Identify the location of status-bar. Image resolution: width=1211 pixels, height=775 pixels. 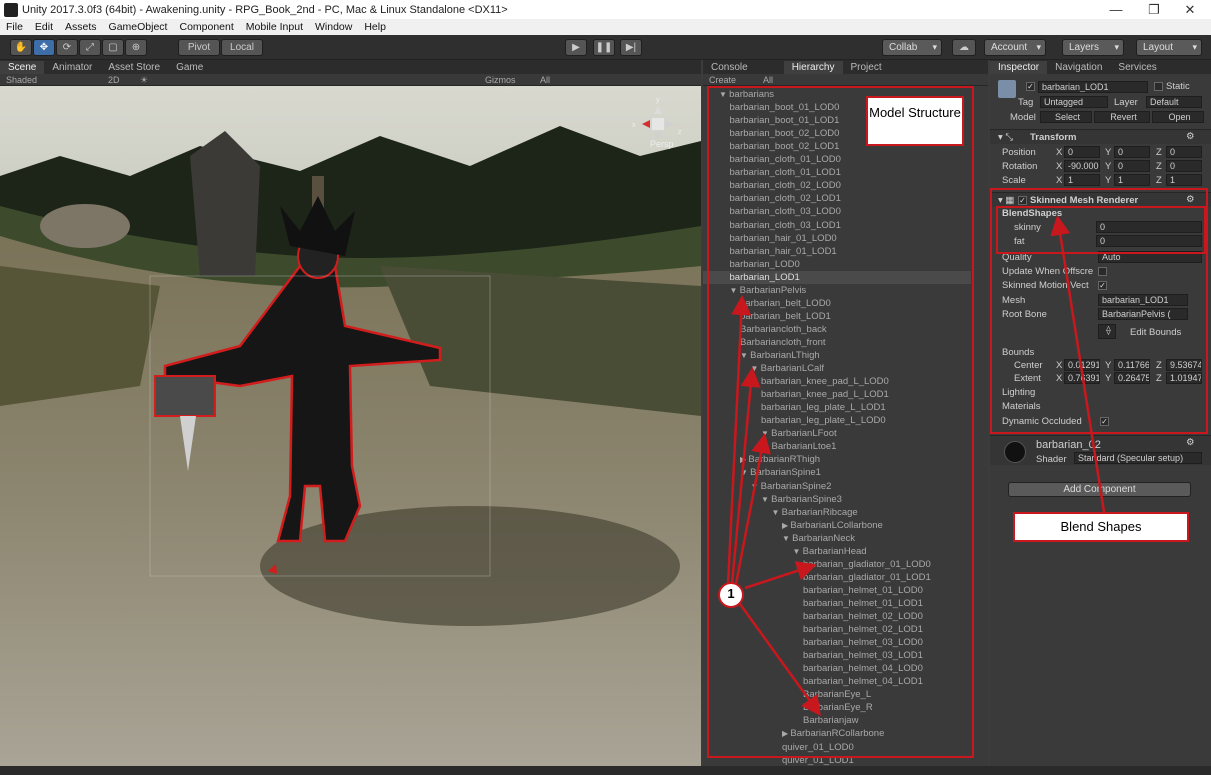
(605, 770).